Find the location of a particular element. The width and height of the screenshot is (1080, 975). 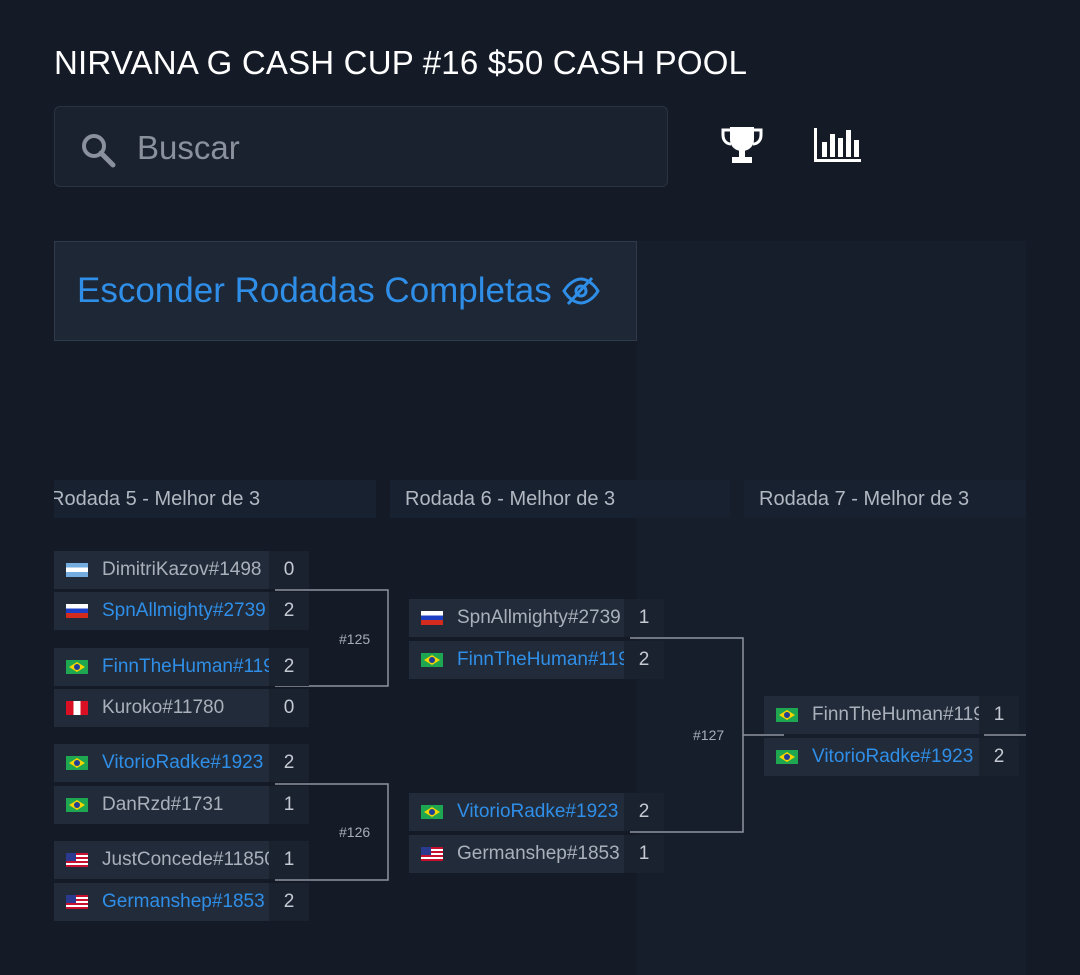

page-title: NIRVANA G CASH CUP #16 $50 CASH POOL is located at coordinates (401, 62).